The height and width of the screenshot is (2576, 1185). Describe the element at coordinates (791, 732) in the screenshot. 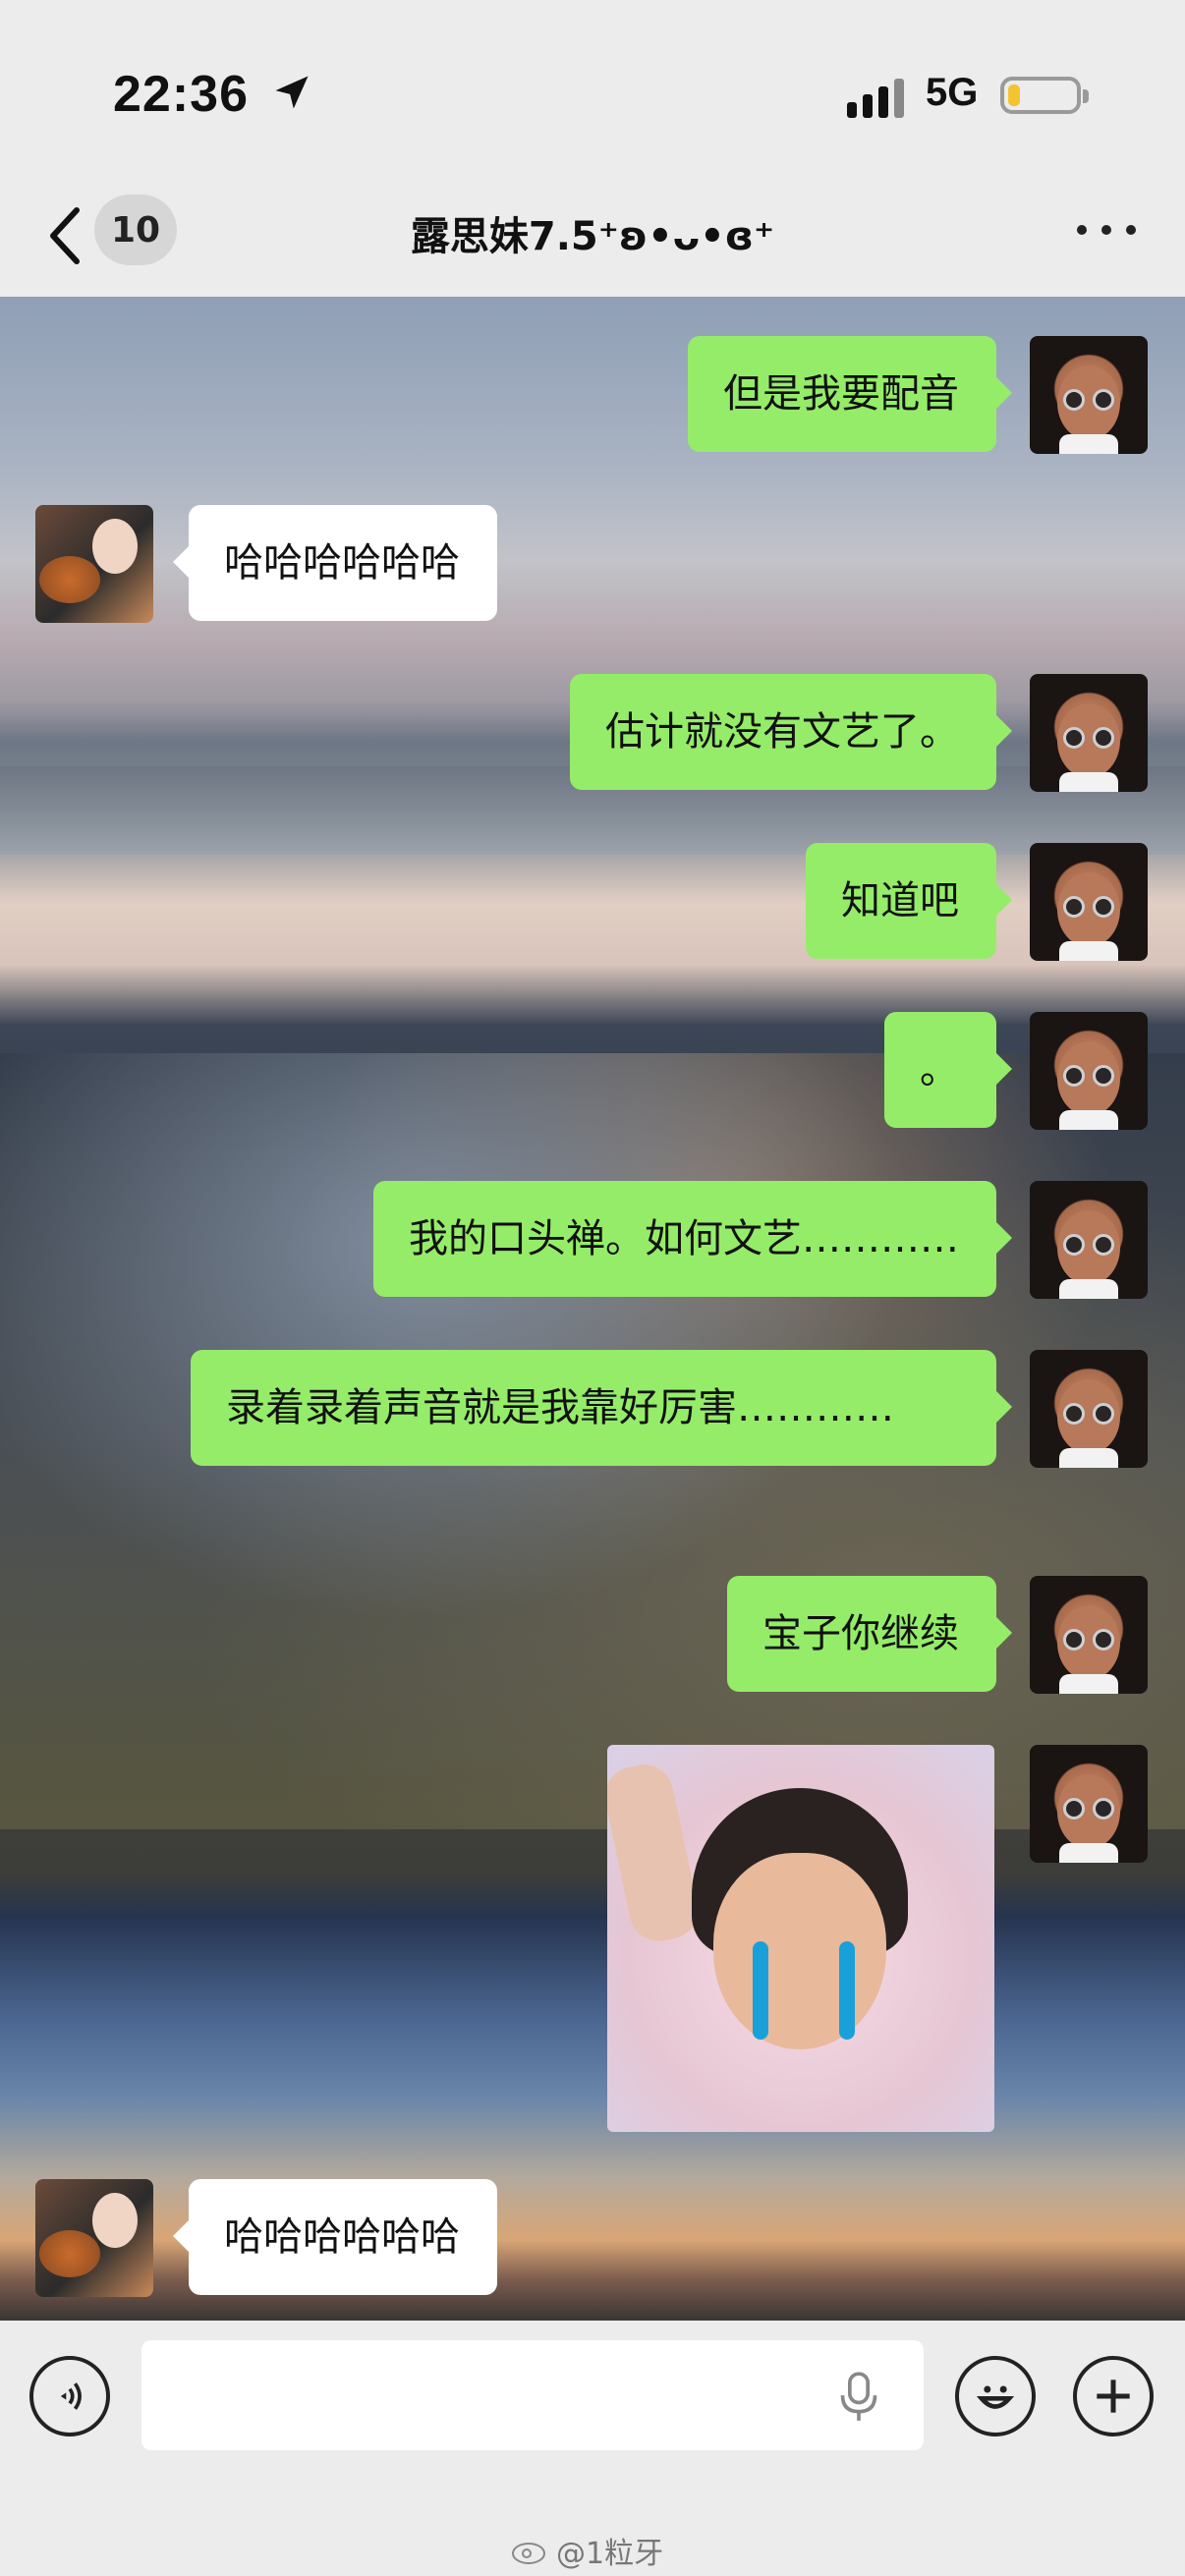

I see `my-message-bubble: 估计就没有文艺了。` at that location.